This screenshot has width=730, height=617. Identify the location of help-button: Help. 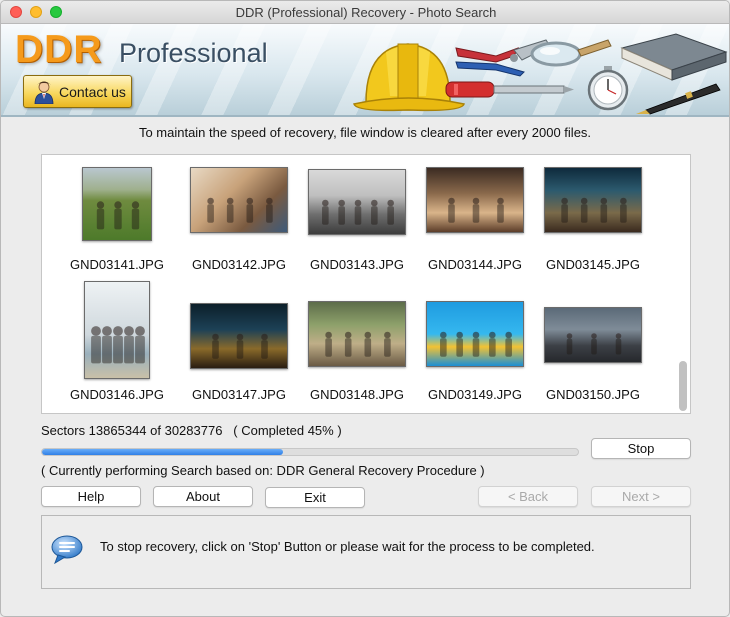
(91, 496).